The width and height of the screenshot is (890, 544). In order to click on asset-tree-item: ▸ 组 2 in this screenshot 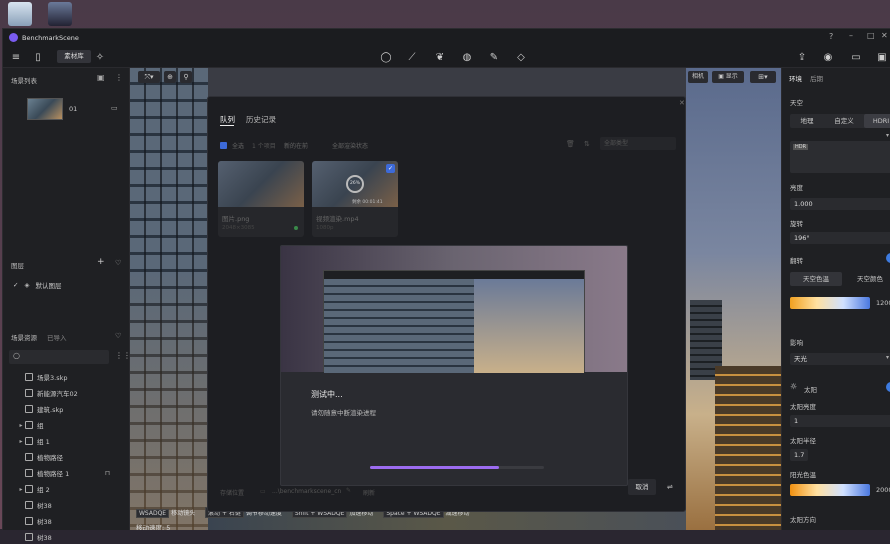, I will do `click(66, 489)`.